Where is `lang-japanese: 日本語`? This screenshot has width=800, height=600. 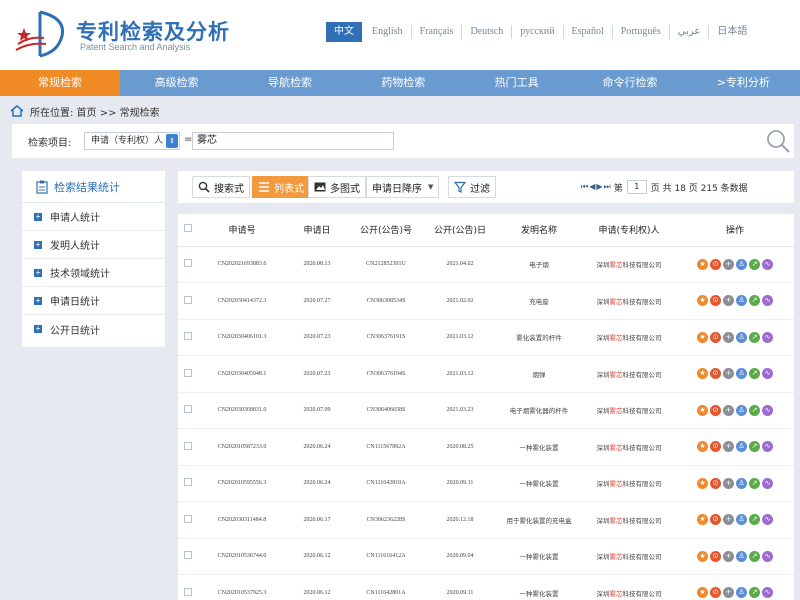 lang-japanese: 日本語 is located at coordinates (732, 32).